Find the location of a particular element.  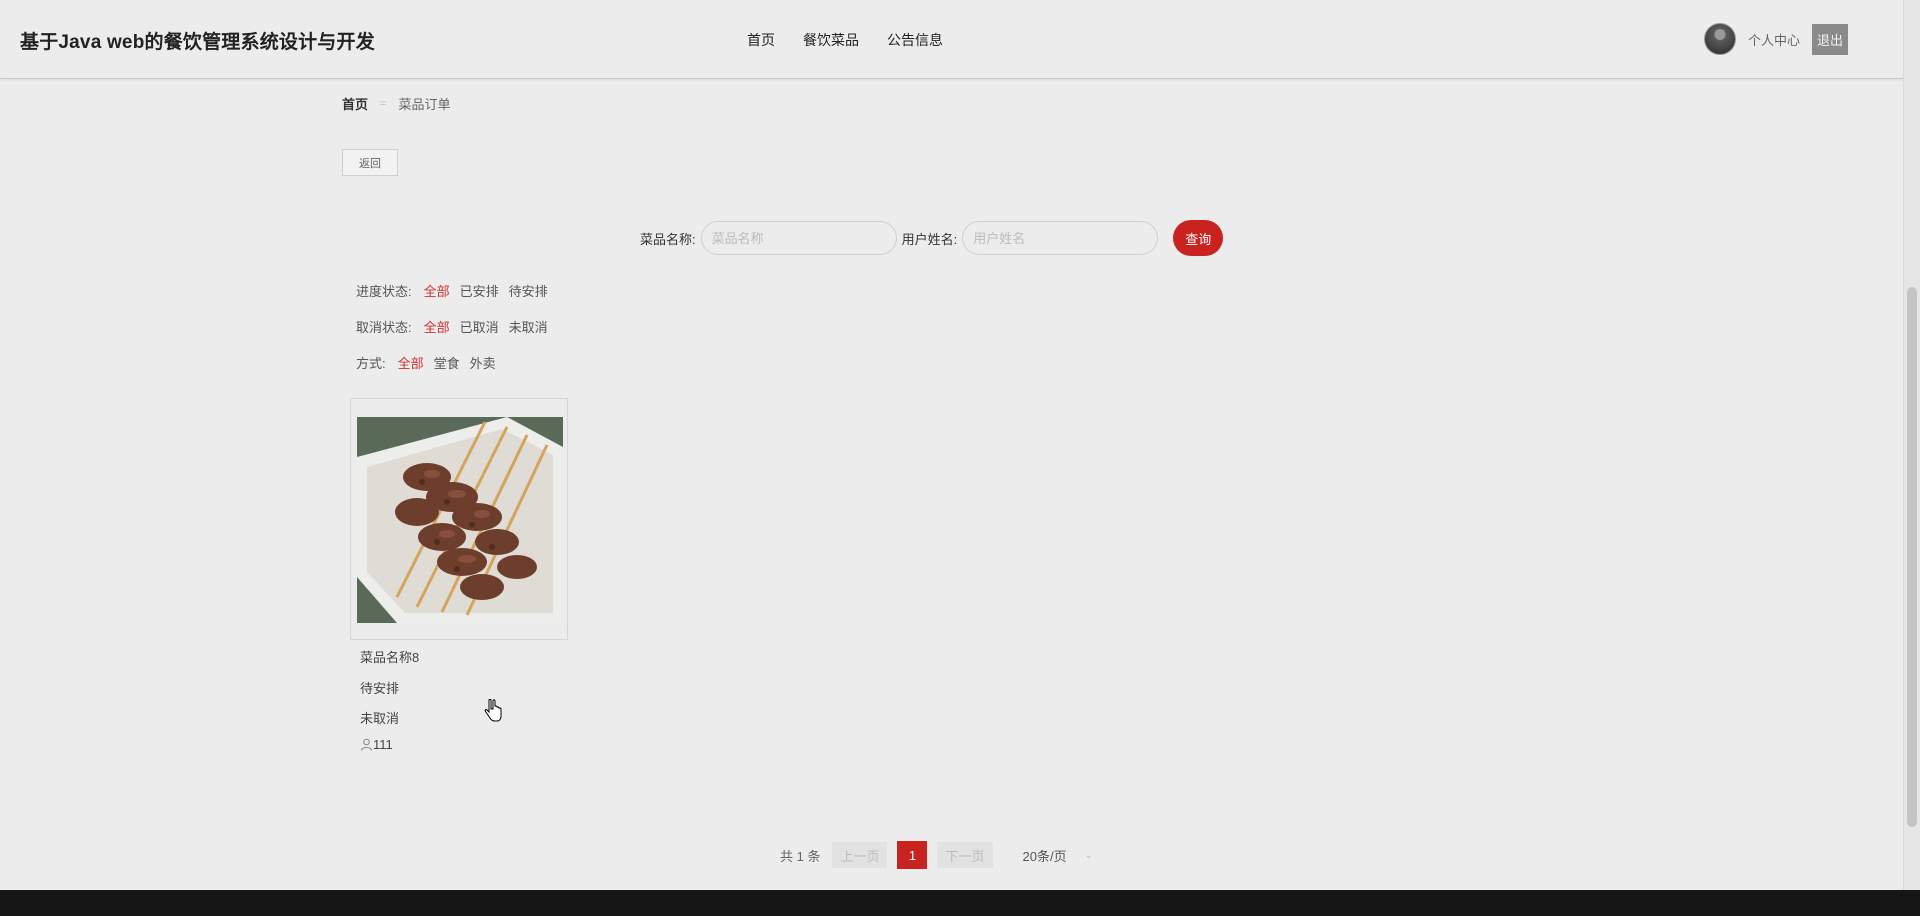

site-title: 基于Java web的餐饮管理系统设计与开发 is located at coordinates (197, 42).